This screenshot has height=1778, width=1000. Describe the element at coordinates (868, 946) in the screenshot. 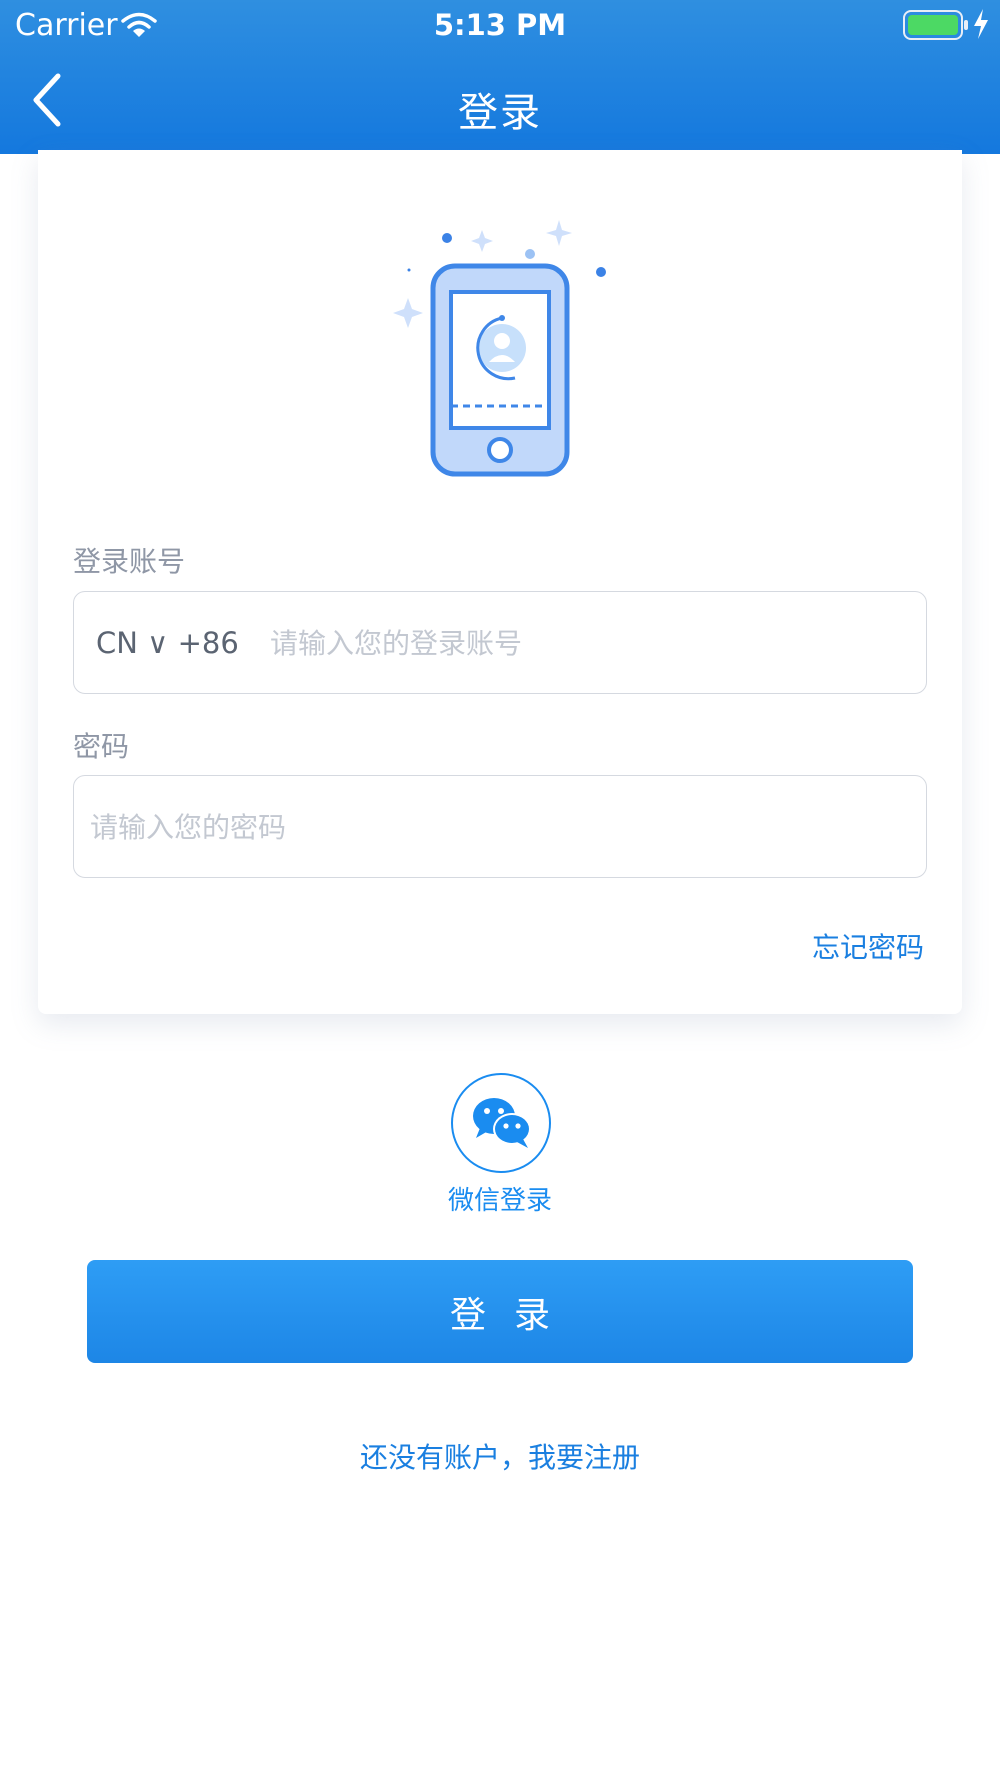

I see `forgot-password-link: 忘记密码` at that location.